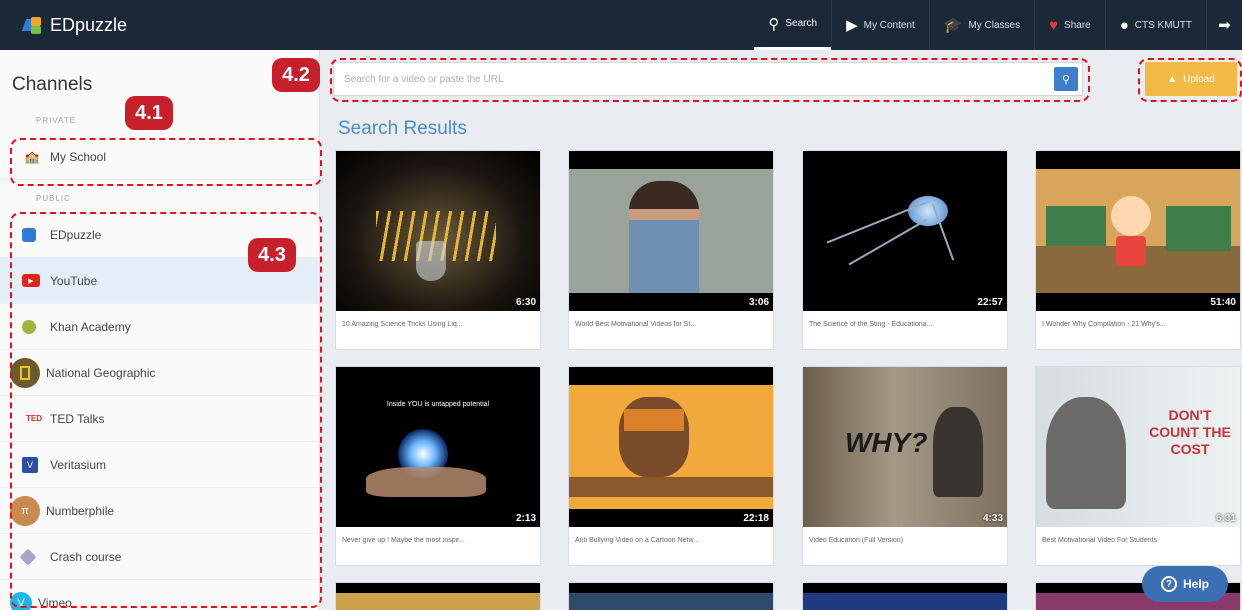 Image resolution: width=1242 pixels, height=610 pixels. What do you see at coordinates (89, 24) in the screenshot?
I see `logo-text: EDpuzzle` at bounding box center [89, 24].